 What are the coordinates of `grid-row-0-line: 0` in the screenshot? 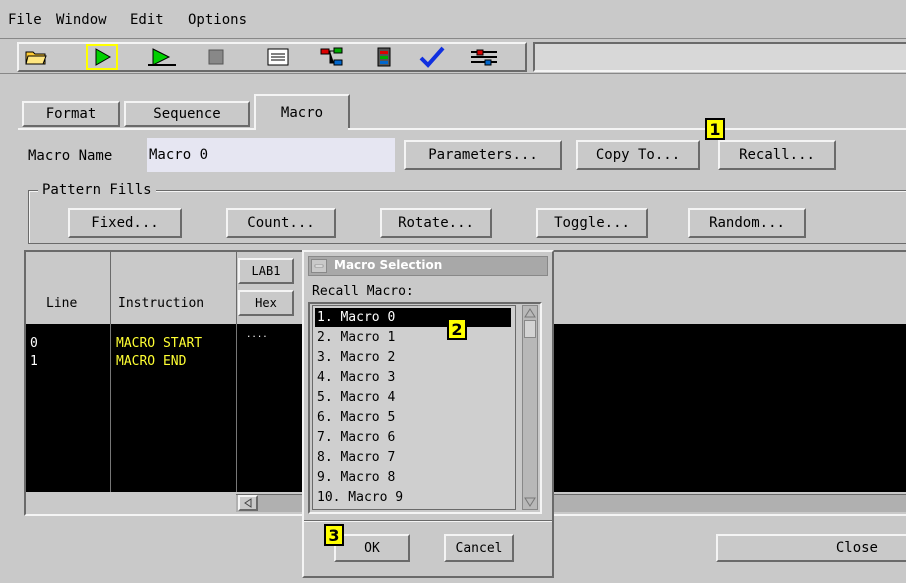 It's located at (34, 343).